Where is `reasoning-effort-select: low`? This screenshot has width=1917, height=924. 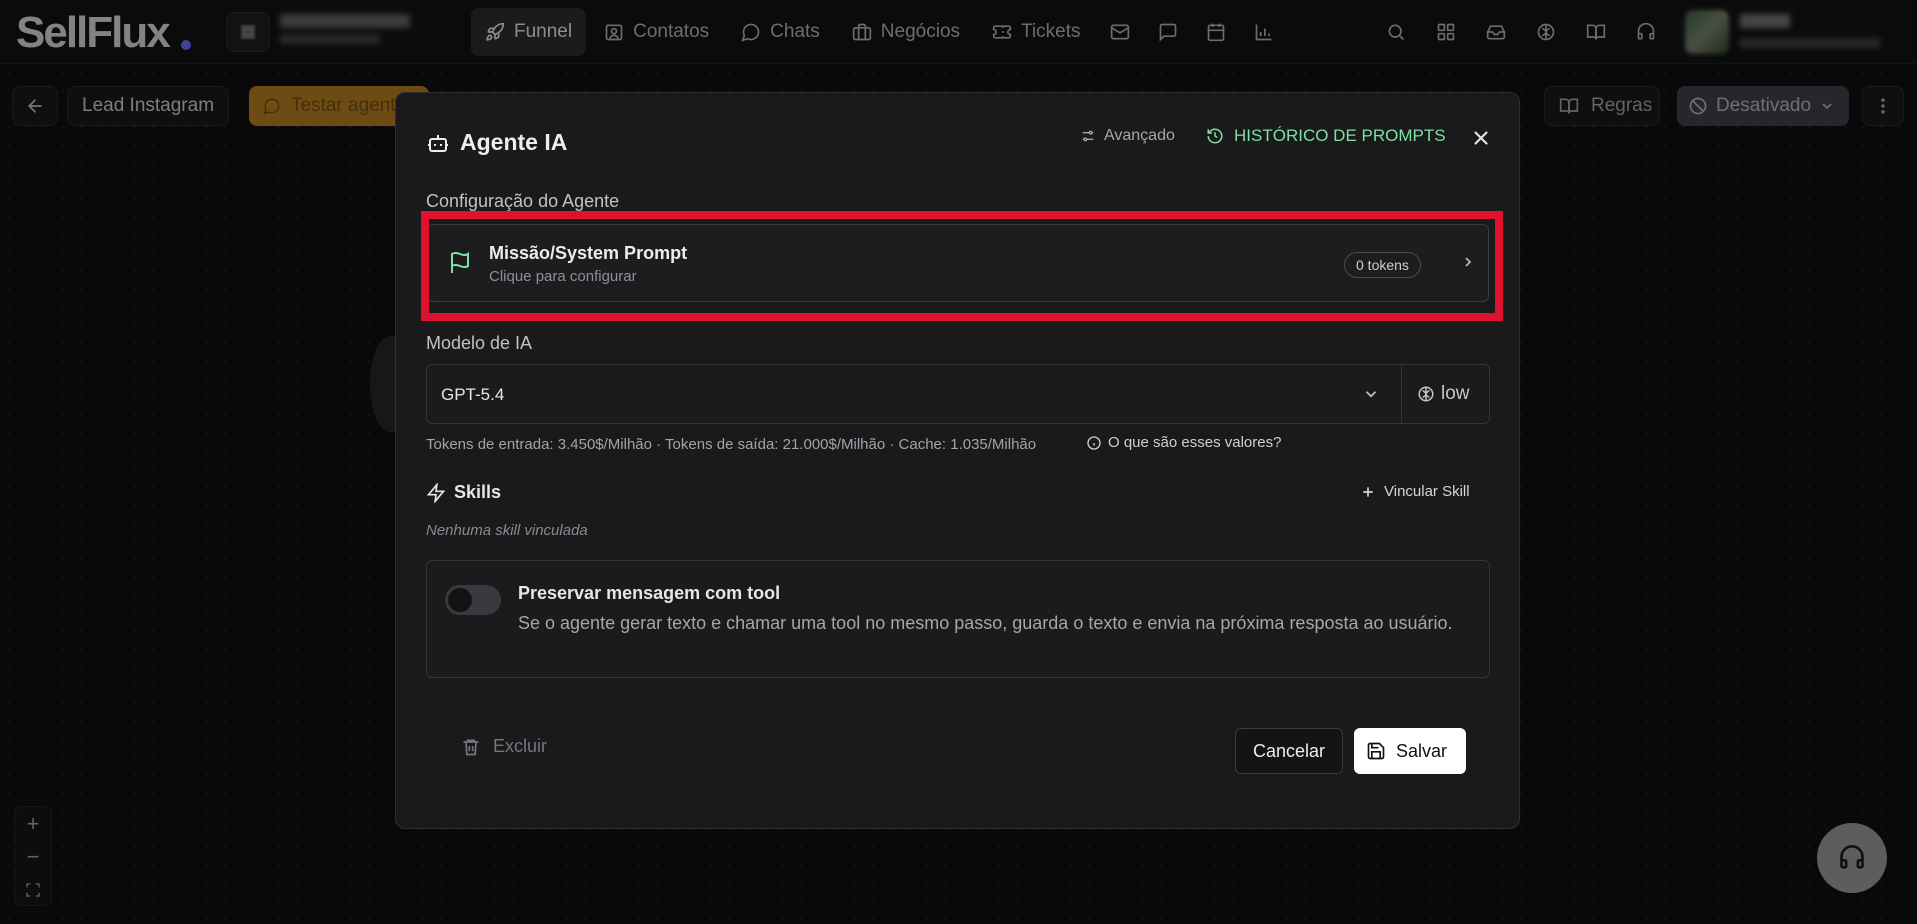 reasoning-effort-select: low is located at coordinates (1443, 394).